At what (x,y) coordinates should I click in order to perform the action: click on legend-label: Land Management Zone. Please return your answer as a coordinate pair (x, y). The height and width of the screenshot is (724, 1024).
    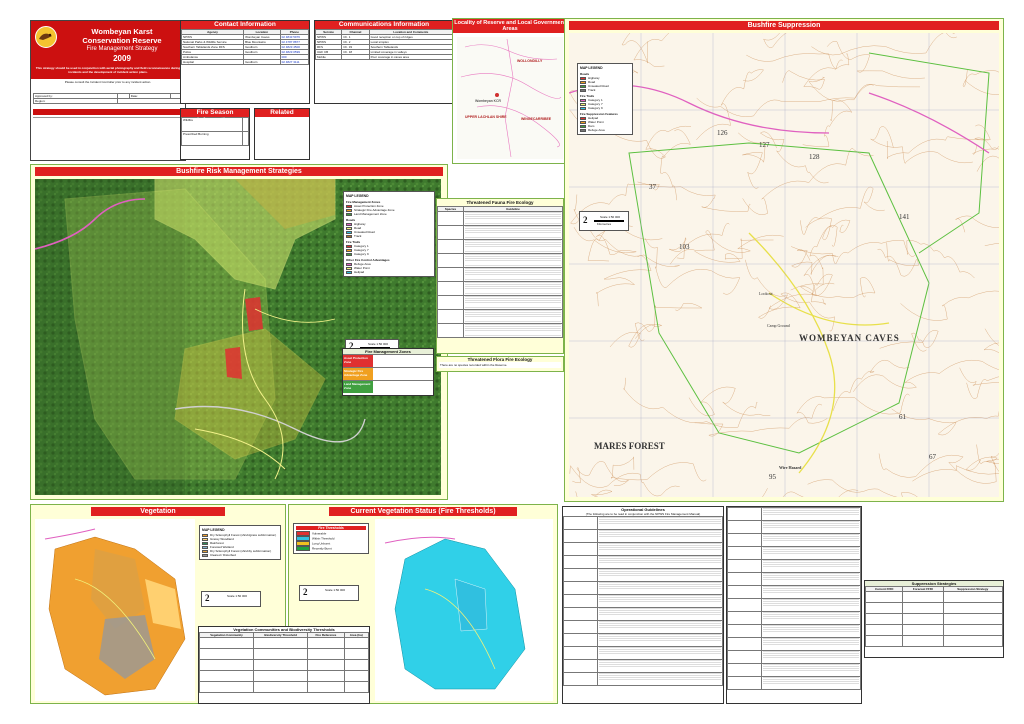
    Looking at the image, I should click on (370, 214).